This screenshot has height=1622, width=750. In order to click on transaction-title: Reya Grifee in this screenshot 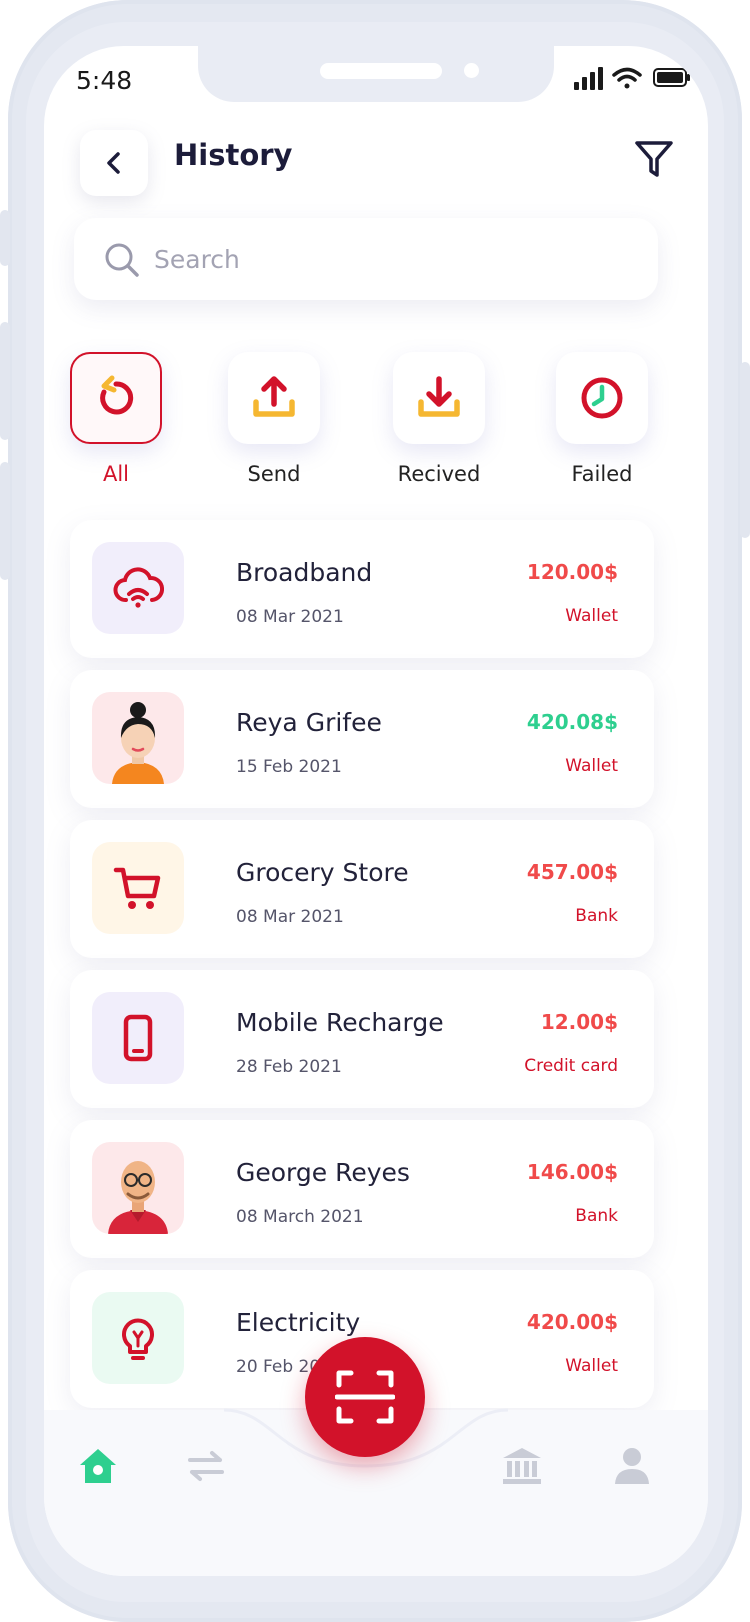, I will do `click(309, 722)`.